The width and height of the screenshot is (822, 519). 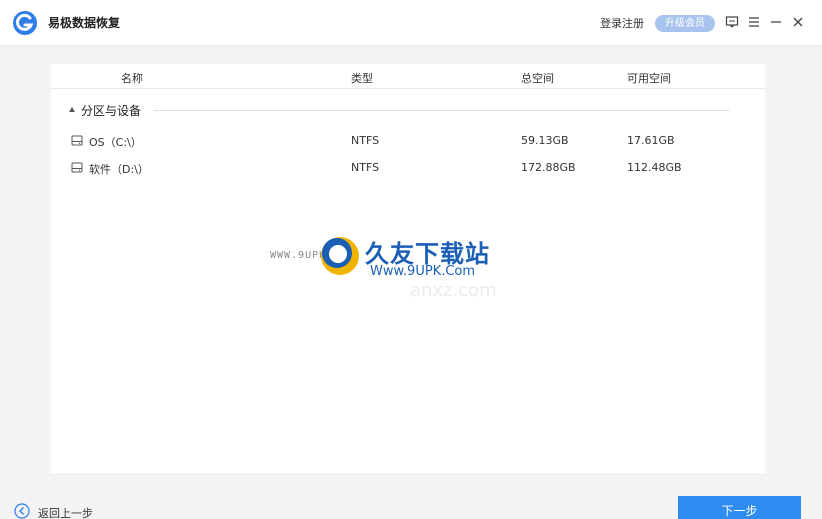 What do you see at coordinates (362, 78) in the screenshot?
I see `column-header-type: 类型` at bounding box center [362, 78].